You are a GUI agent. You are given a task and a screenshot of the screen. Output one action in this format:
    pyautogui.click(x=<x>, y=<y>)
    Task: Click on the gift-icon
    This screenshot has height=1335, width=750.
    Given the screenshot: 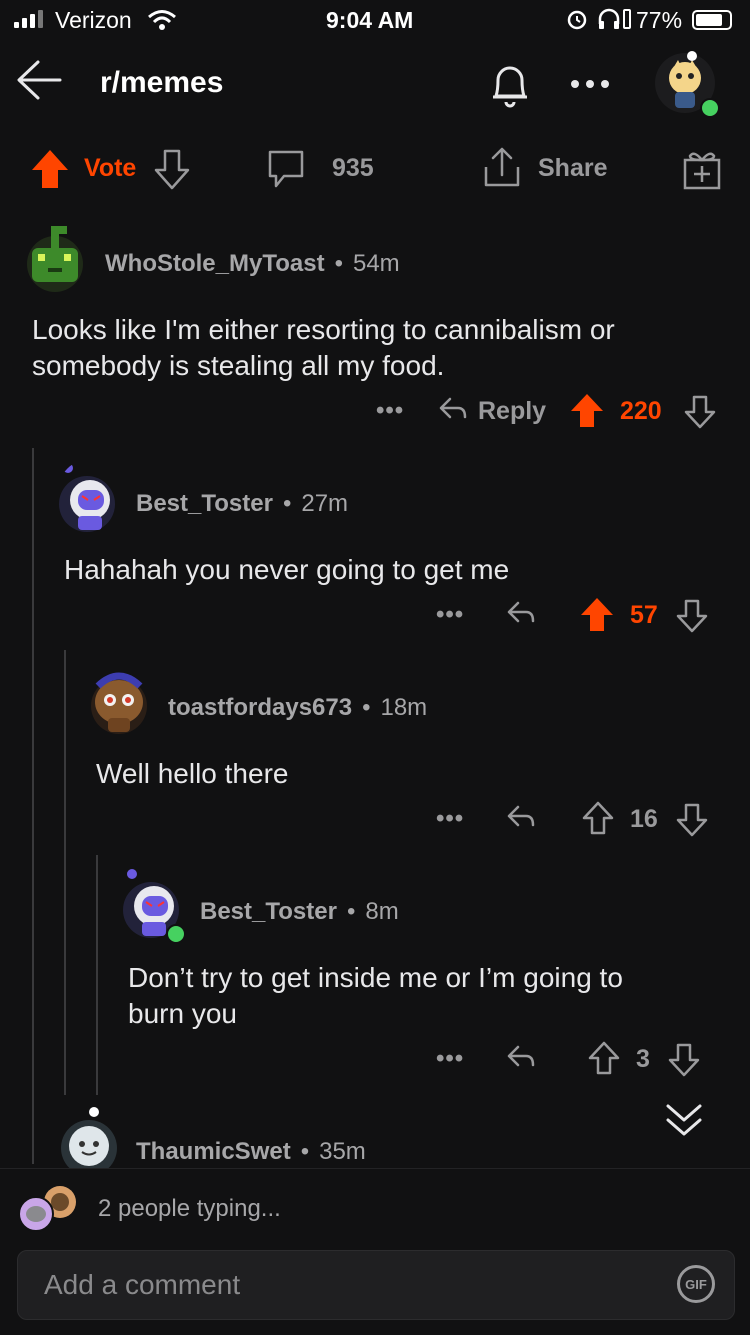 What is the action you would take?
    pyautogui.click(x=702, y=169)
    